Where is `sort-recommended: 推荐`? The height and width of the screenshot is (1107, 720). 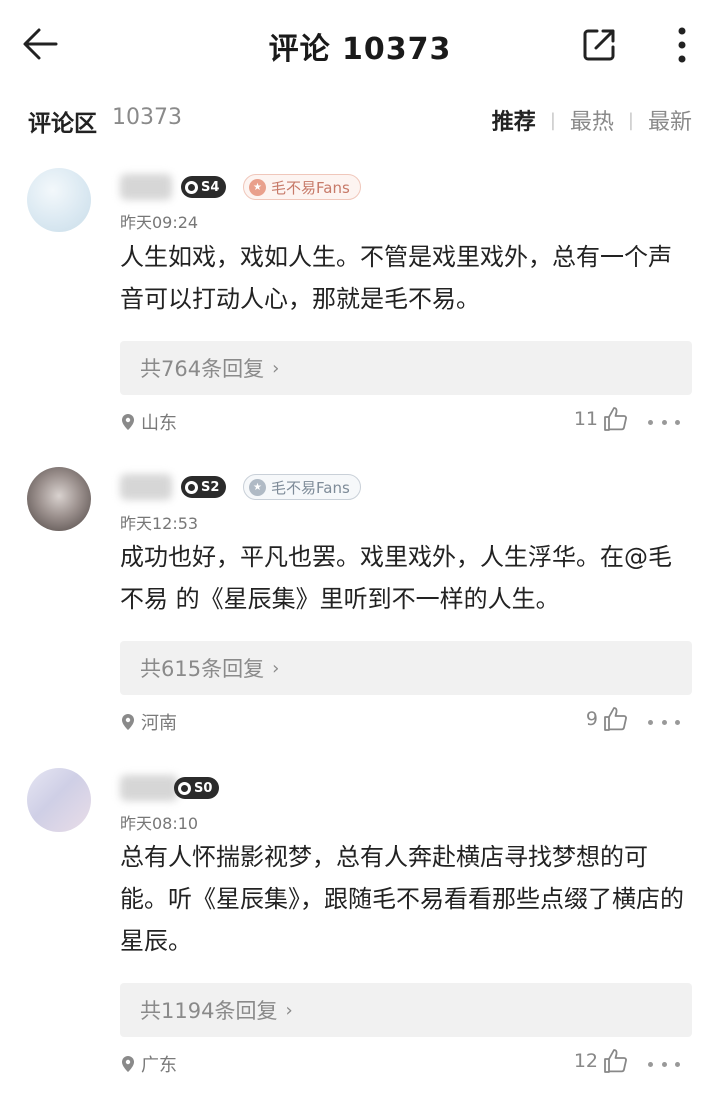 sort-recommended: 推荐 is located at coordinates (514, 120).